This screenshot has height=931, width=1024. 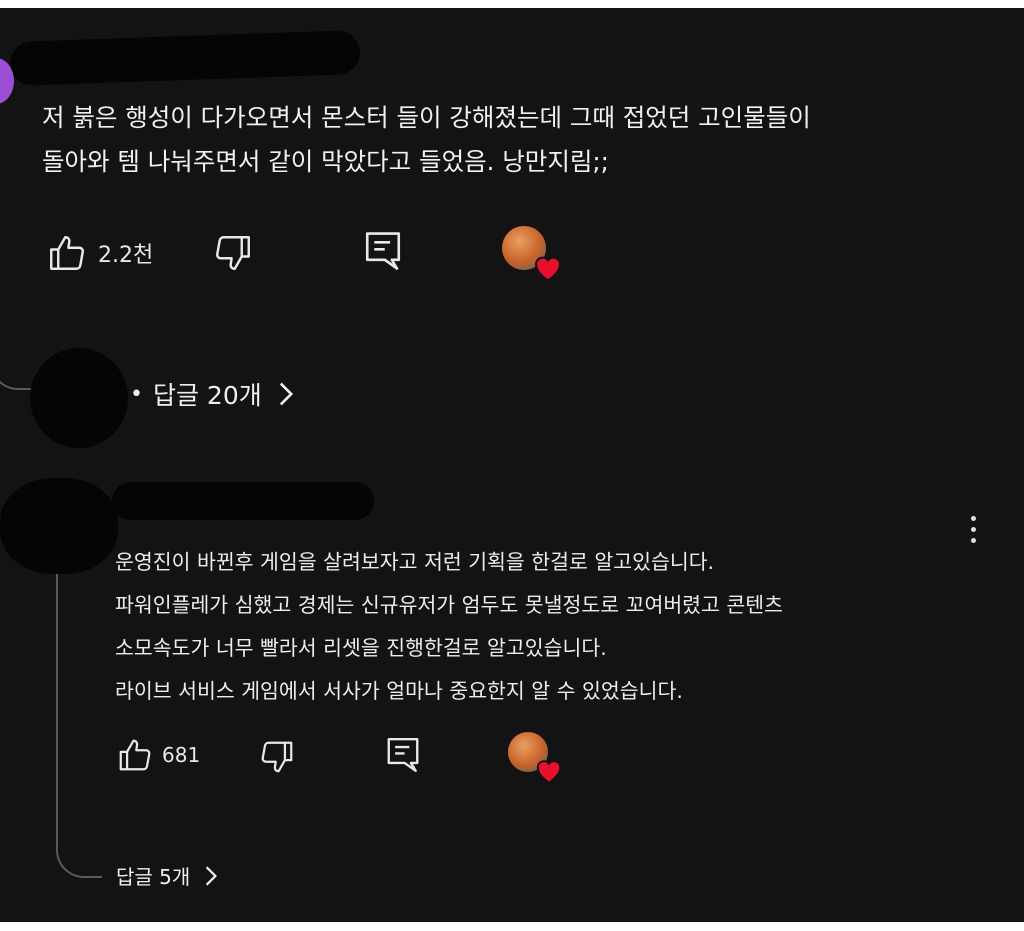 What do you see at coordinates (181, 755) in the screenshot?
I see `like-count: 681` at bounding box center [181, 755].